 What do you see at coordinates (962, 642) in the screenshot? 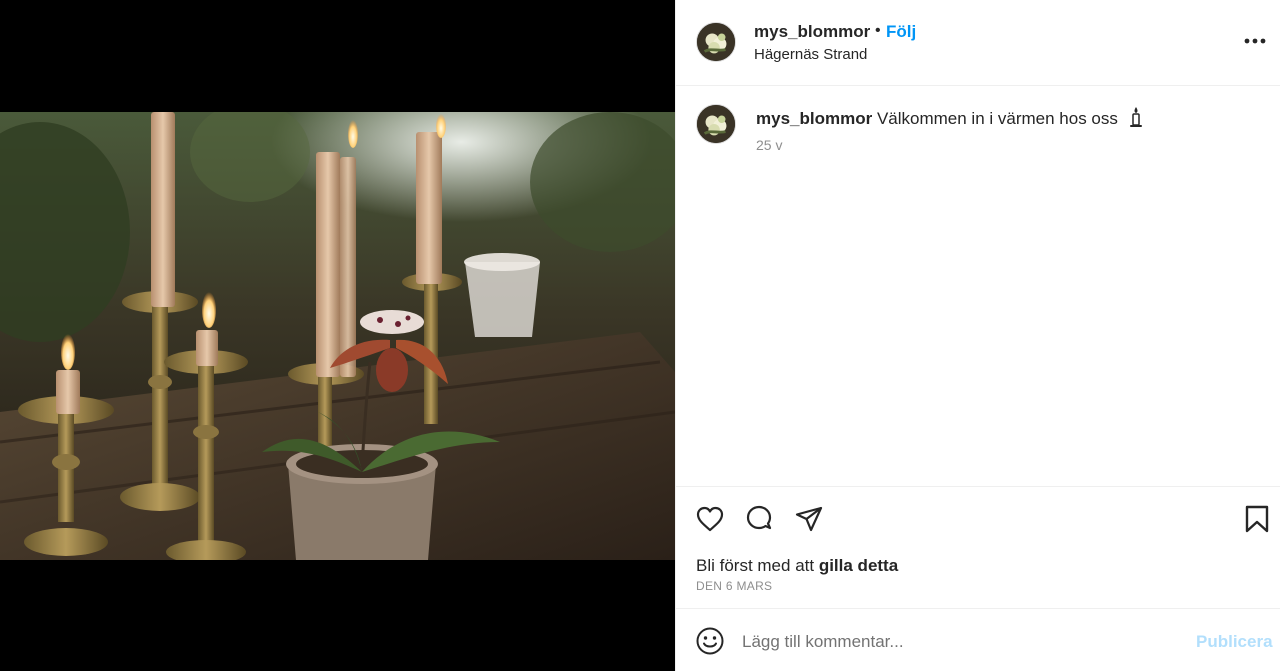
I see `comment-input` at bounding box center [962, 642].